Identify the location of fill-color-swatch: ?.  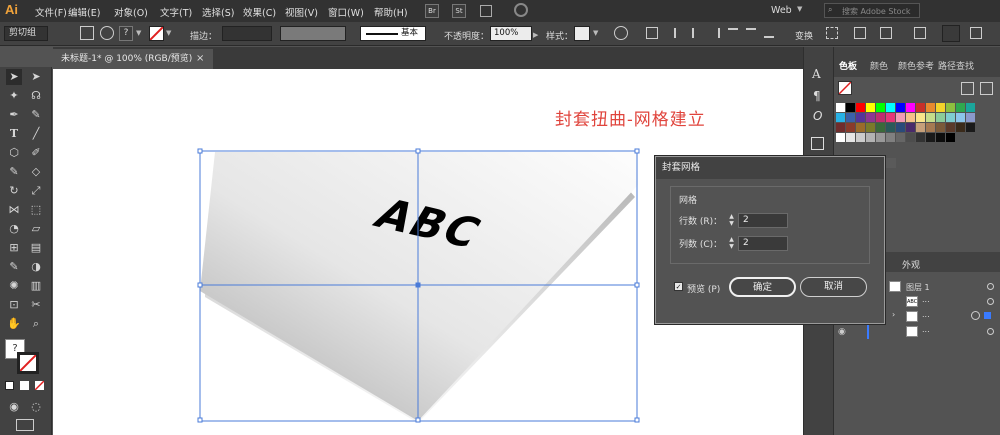
(126, 33).